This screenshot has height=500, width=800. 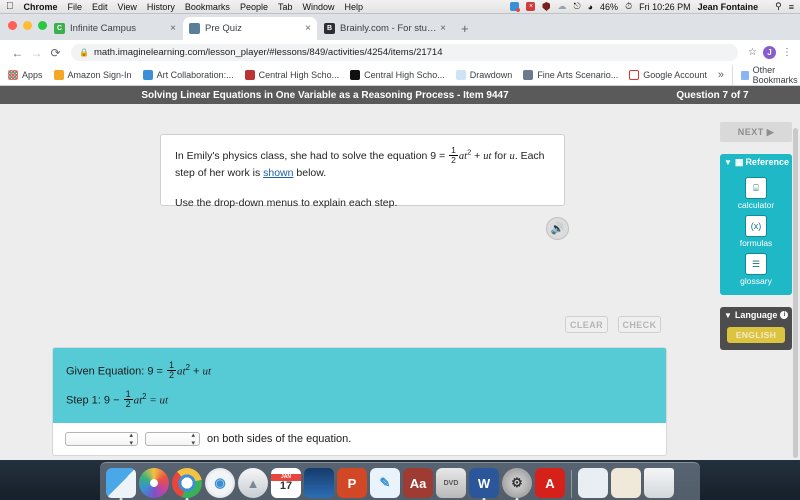 I want to click on menu-item-tab: Tab, so click(x=285, y=7).